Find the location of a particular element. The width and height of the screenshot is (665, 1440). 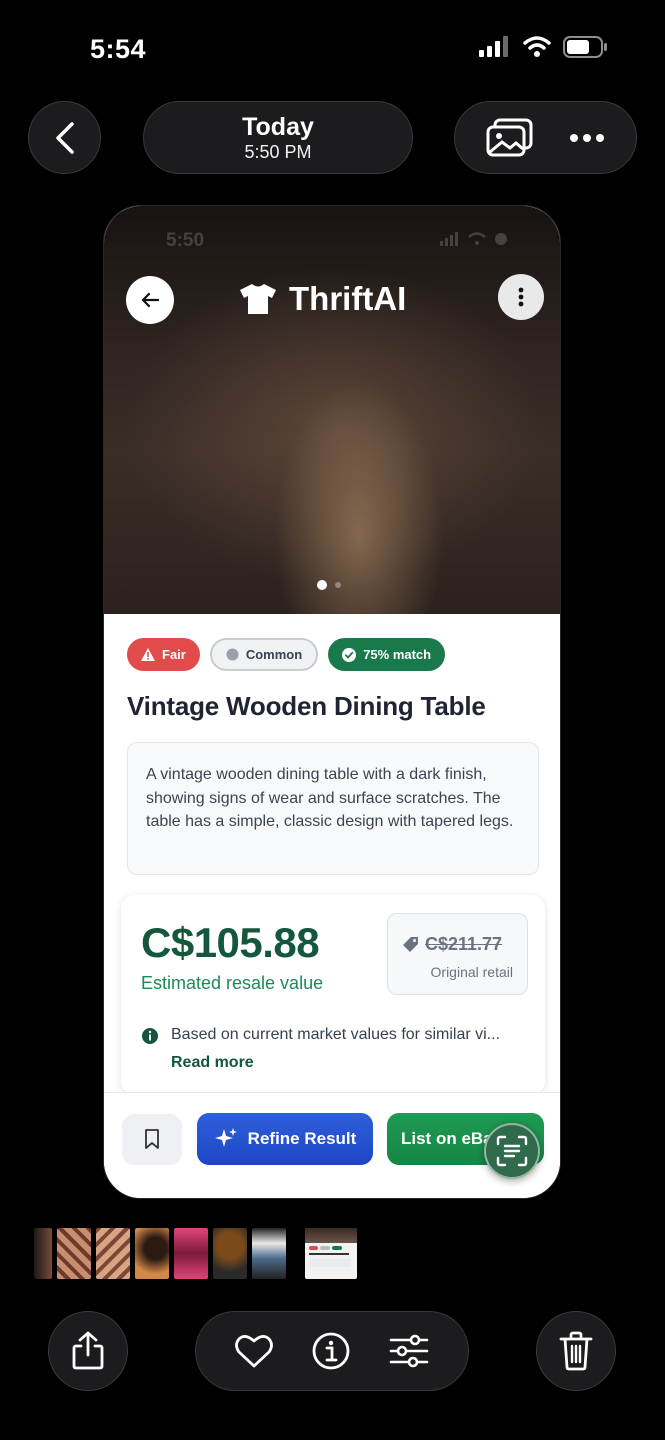

carousel-dot-active is located at coordinates (322, 585).